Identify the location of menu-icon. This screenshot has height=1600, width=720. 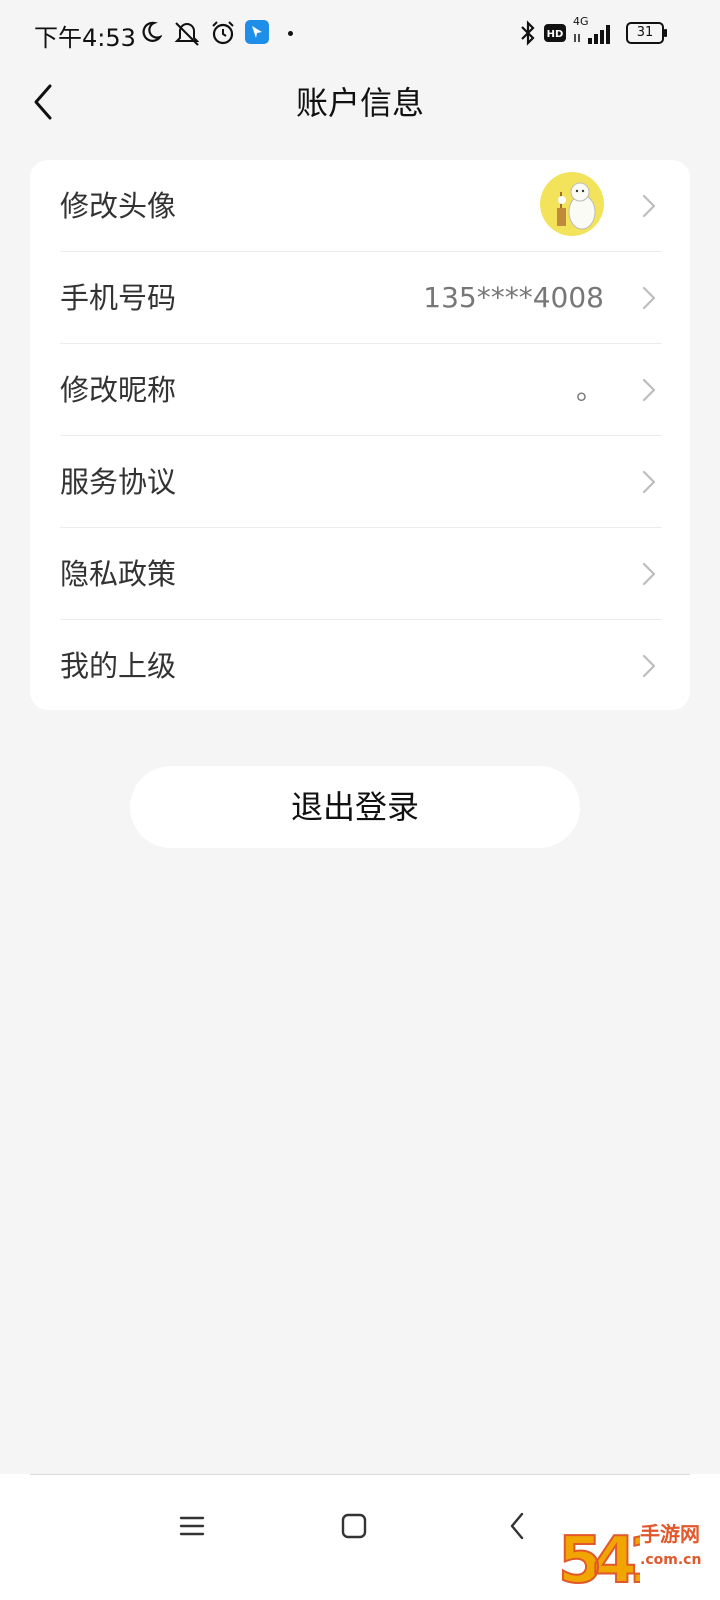
(192, 1526).